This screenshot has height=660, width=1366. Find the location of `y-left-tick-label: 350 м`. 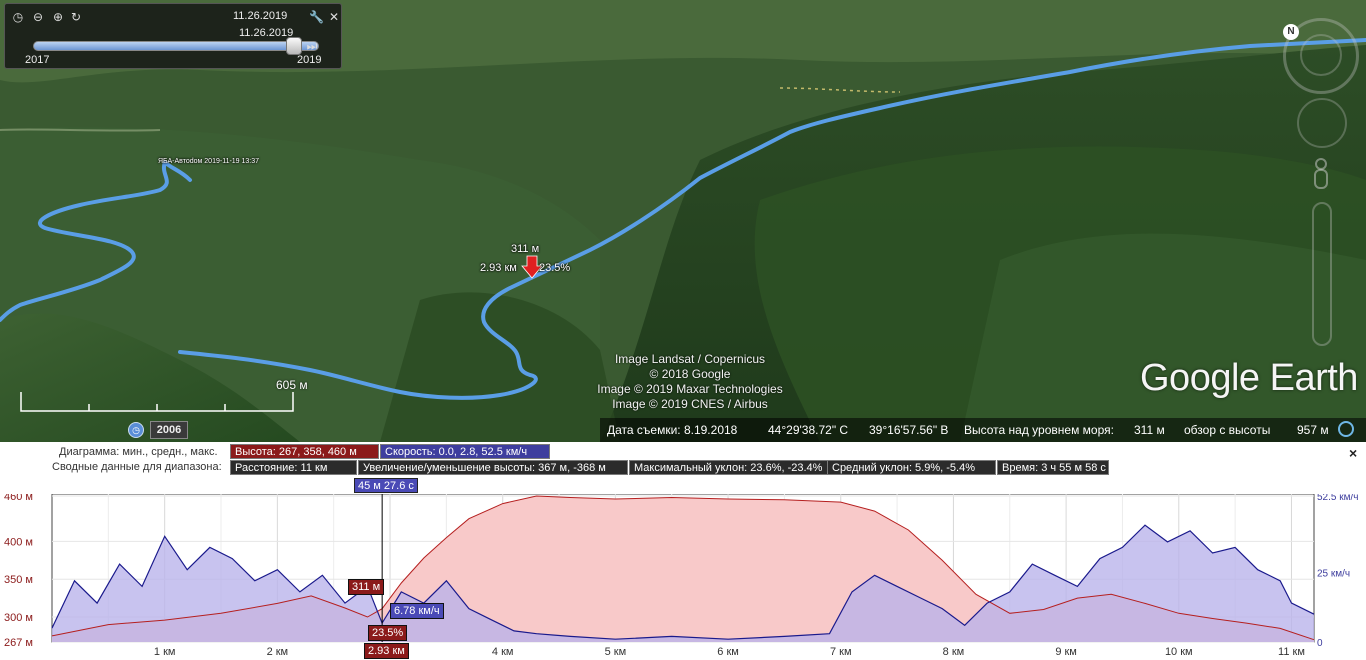

y-left-tick-label: 350 м is located at coordinates (18, 580).